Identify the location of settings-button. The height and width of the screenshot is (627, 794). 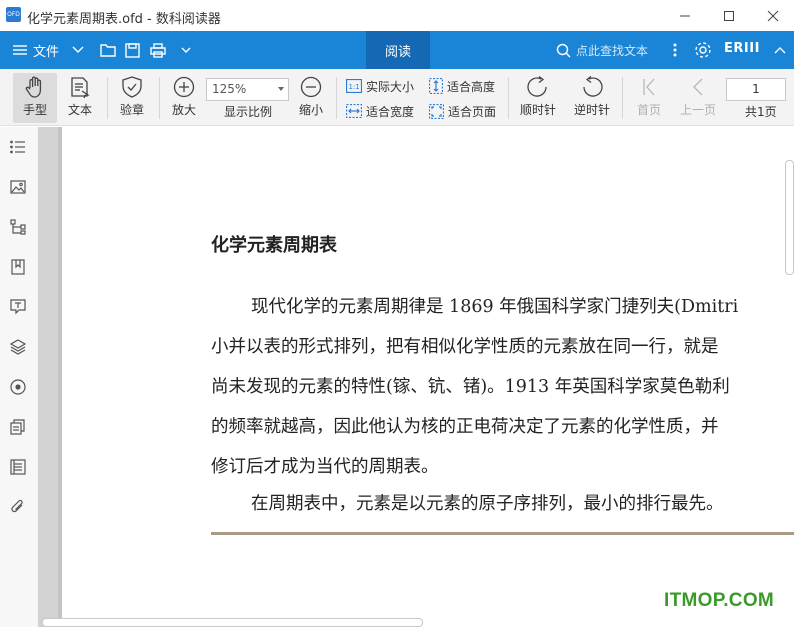
(703, 50).